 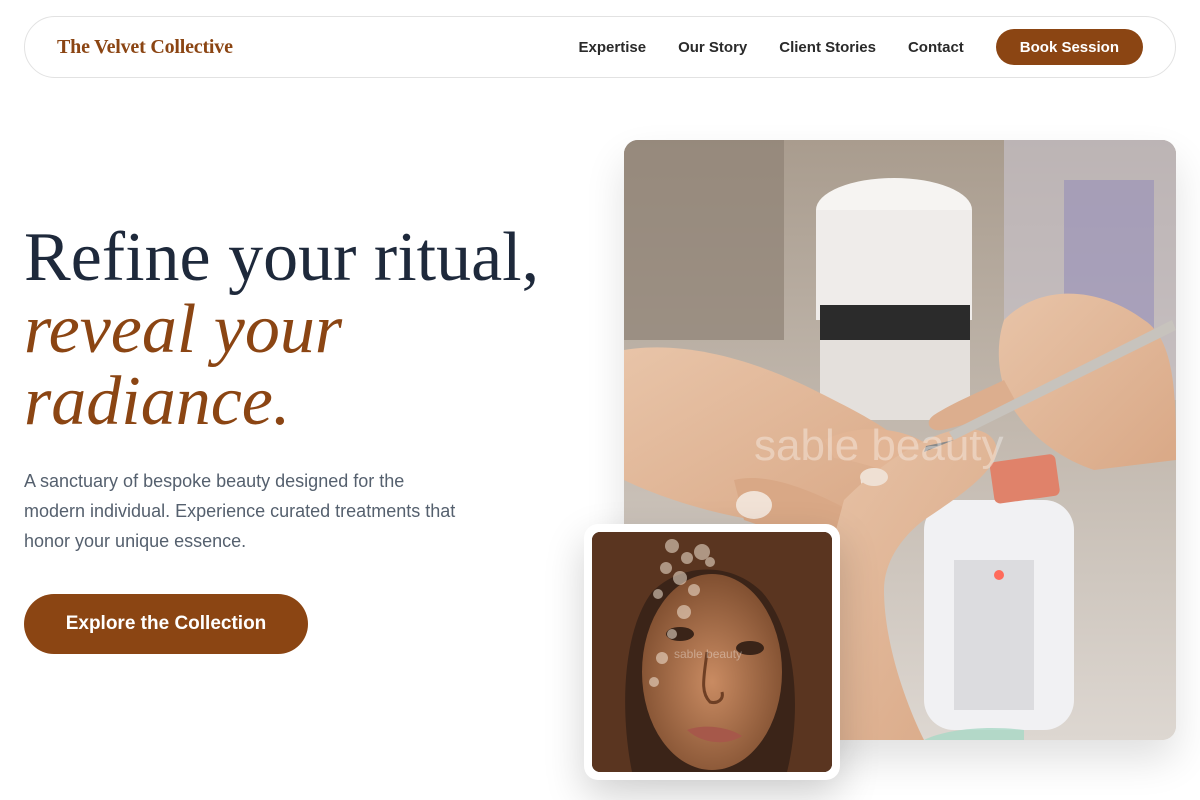 I want to click on portrait-illustration: sable beauty, so click(x=712, y=652).